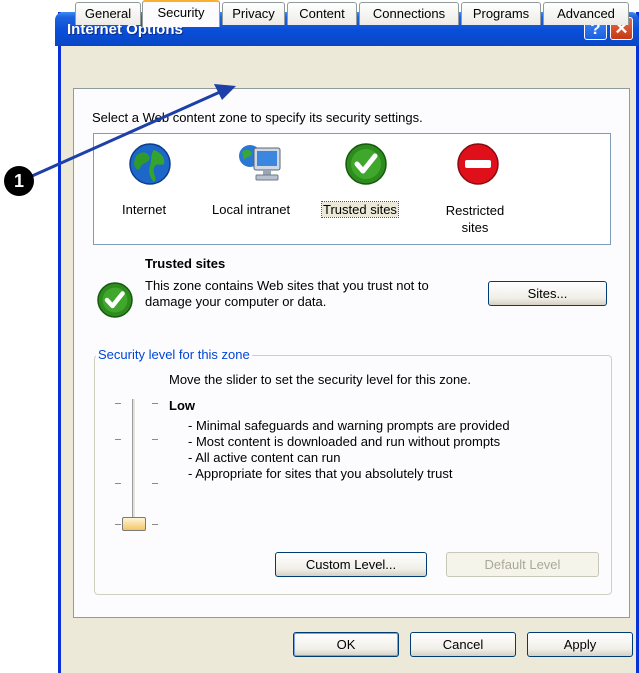  What do you see at coordinates (253, 13) in the screenshot?
I see `tab-privacy: Privacy` at bounding box center [253, 13].